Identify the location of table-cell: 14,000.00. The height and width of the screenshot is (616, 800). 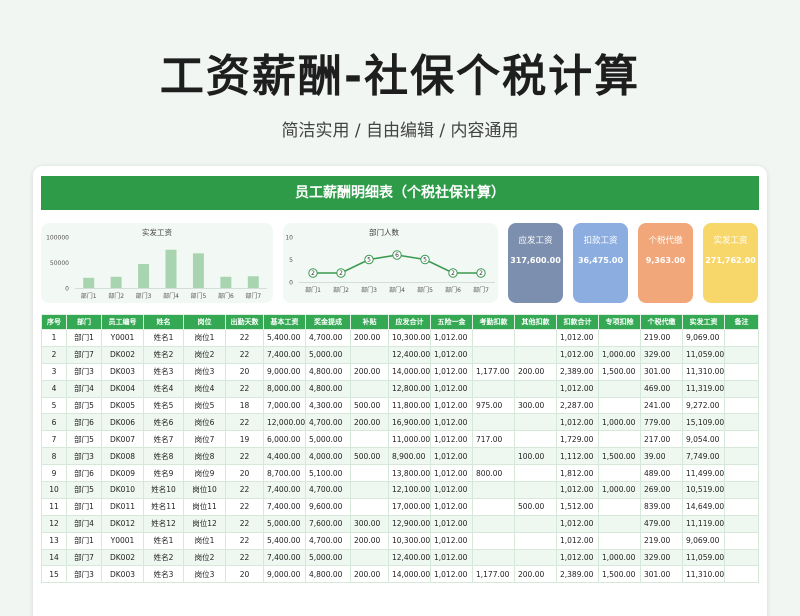
(409, 574).